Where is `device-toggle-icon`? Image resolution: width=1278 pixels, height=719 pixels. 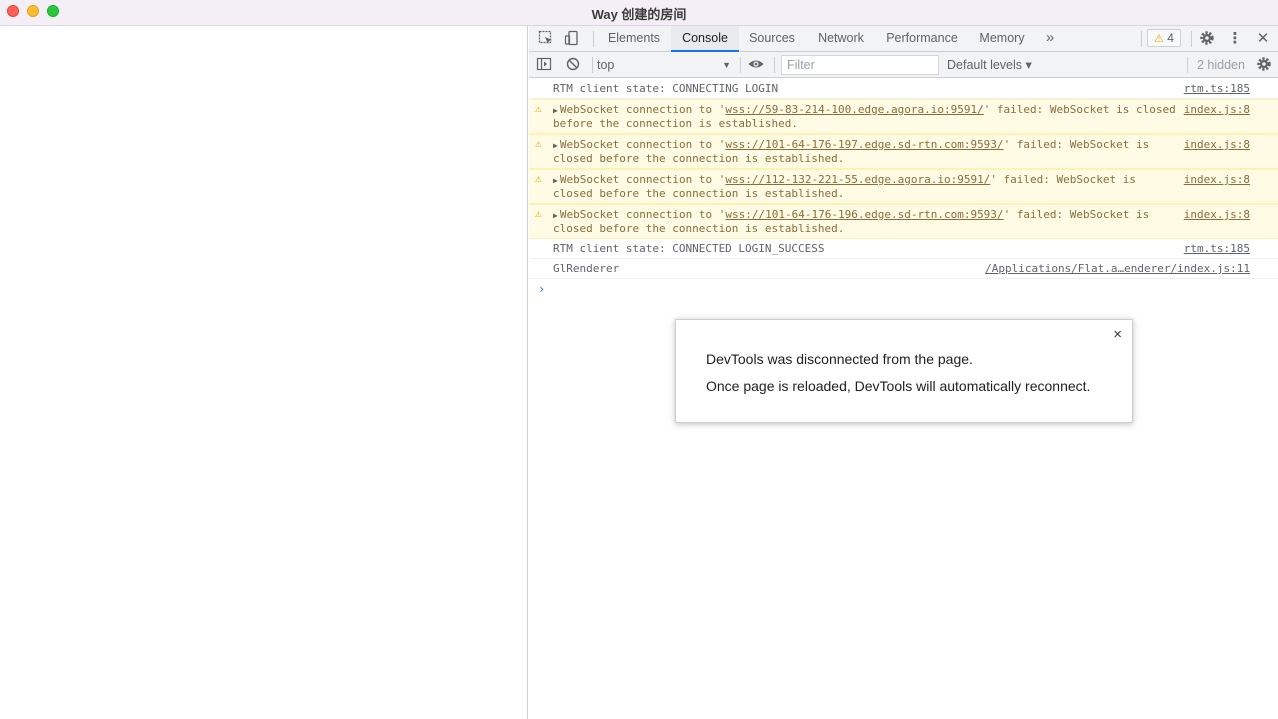 device-toggle-icon is located at coordinates (572, 39).